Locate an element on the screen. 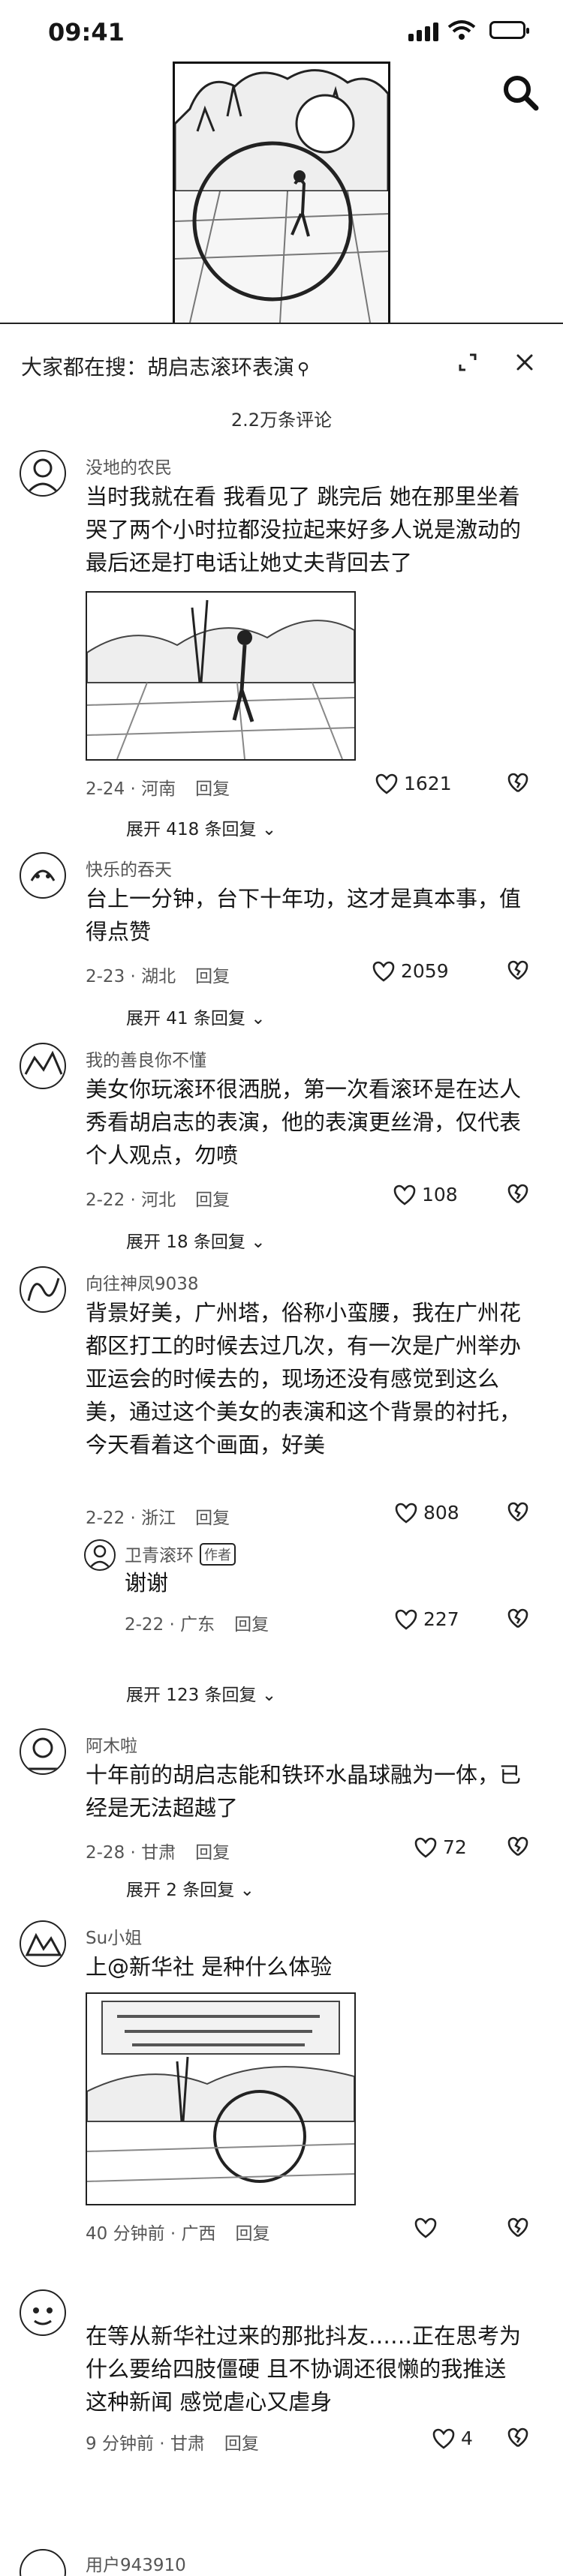 The width and height of the screenshot is (563, 2576). search-small-icon: ⚲ is located at coordinates (303, 369).